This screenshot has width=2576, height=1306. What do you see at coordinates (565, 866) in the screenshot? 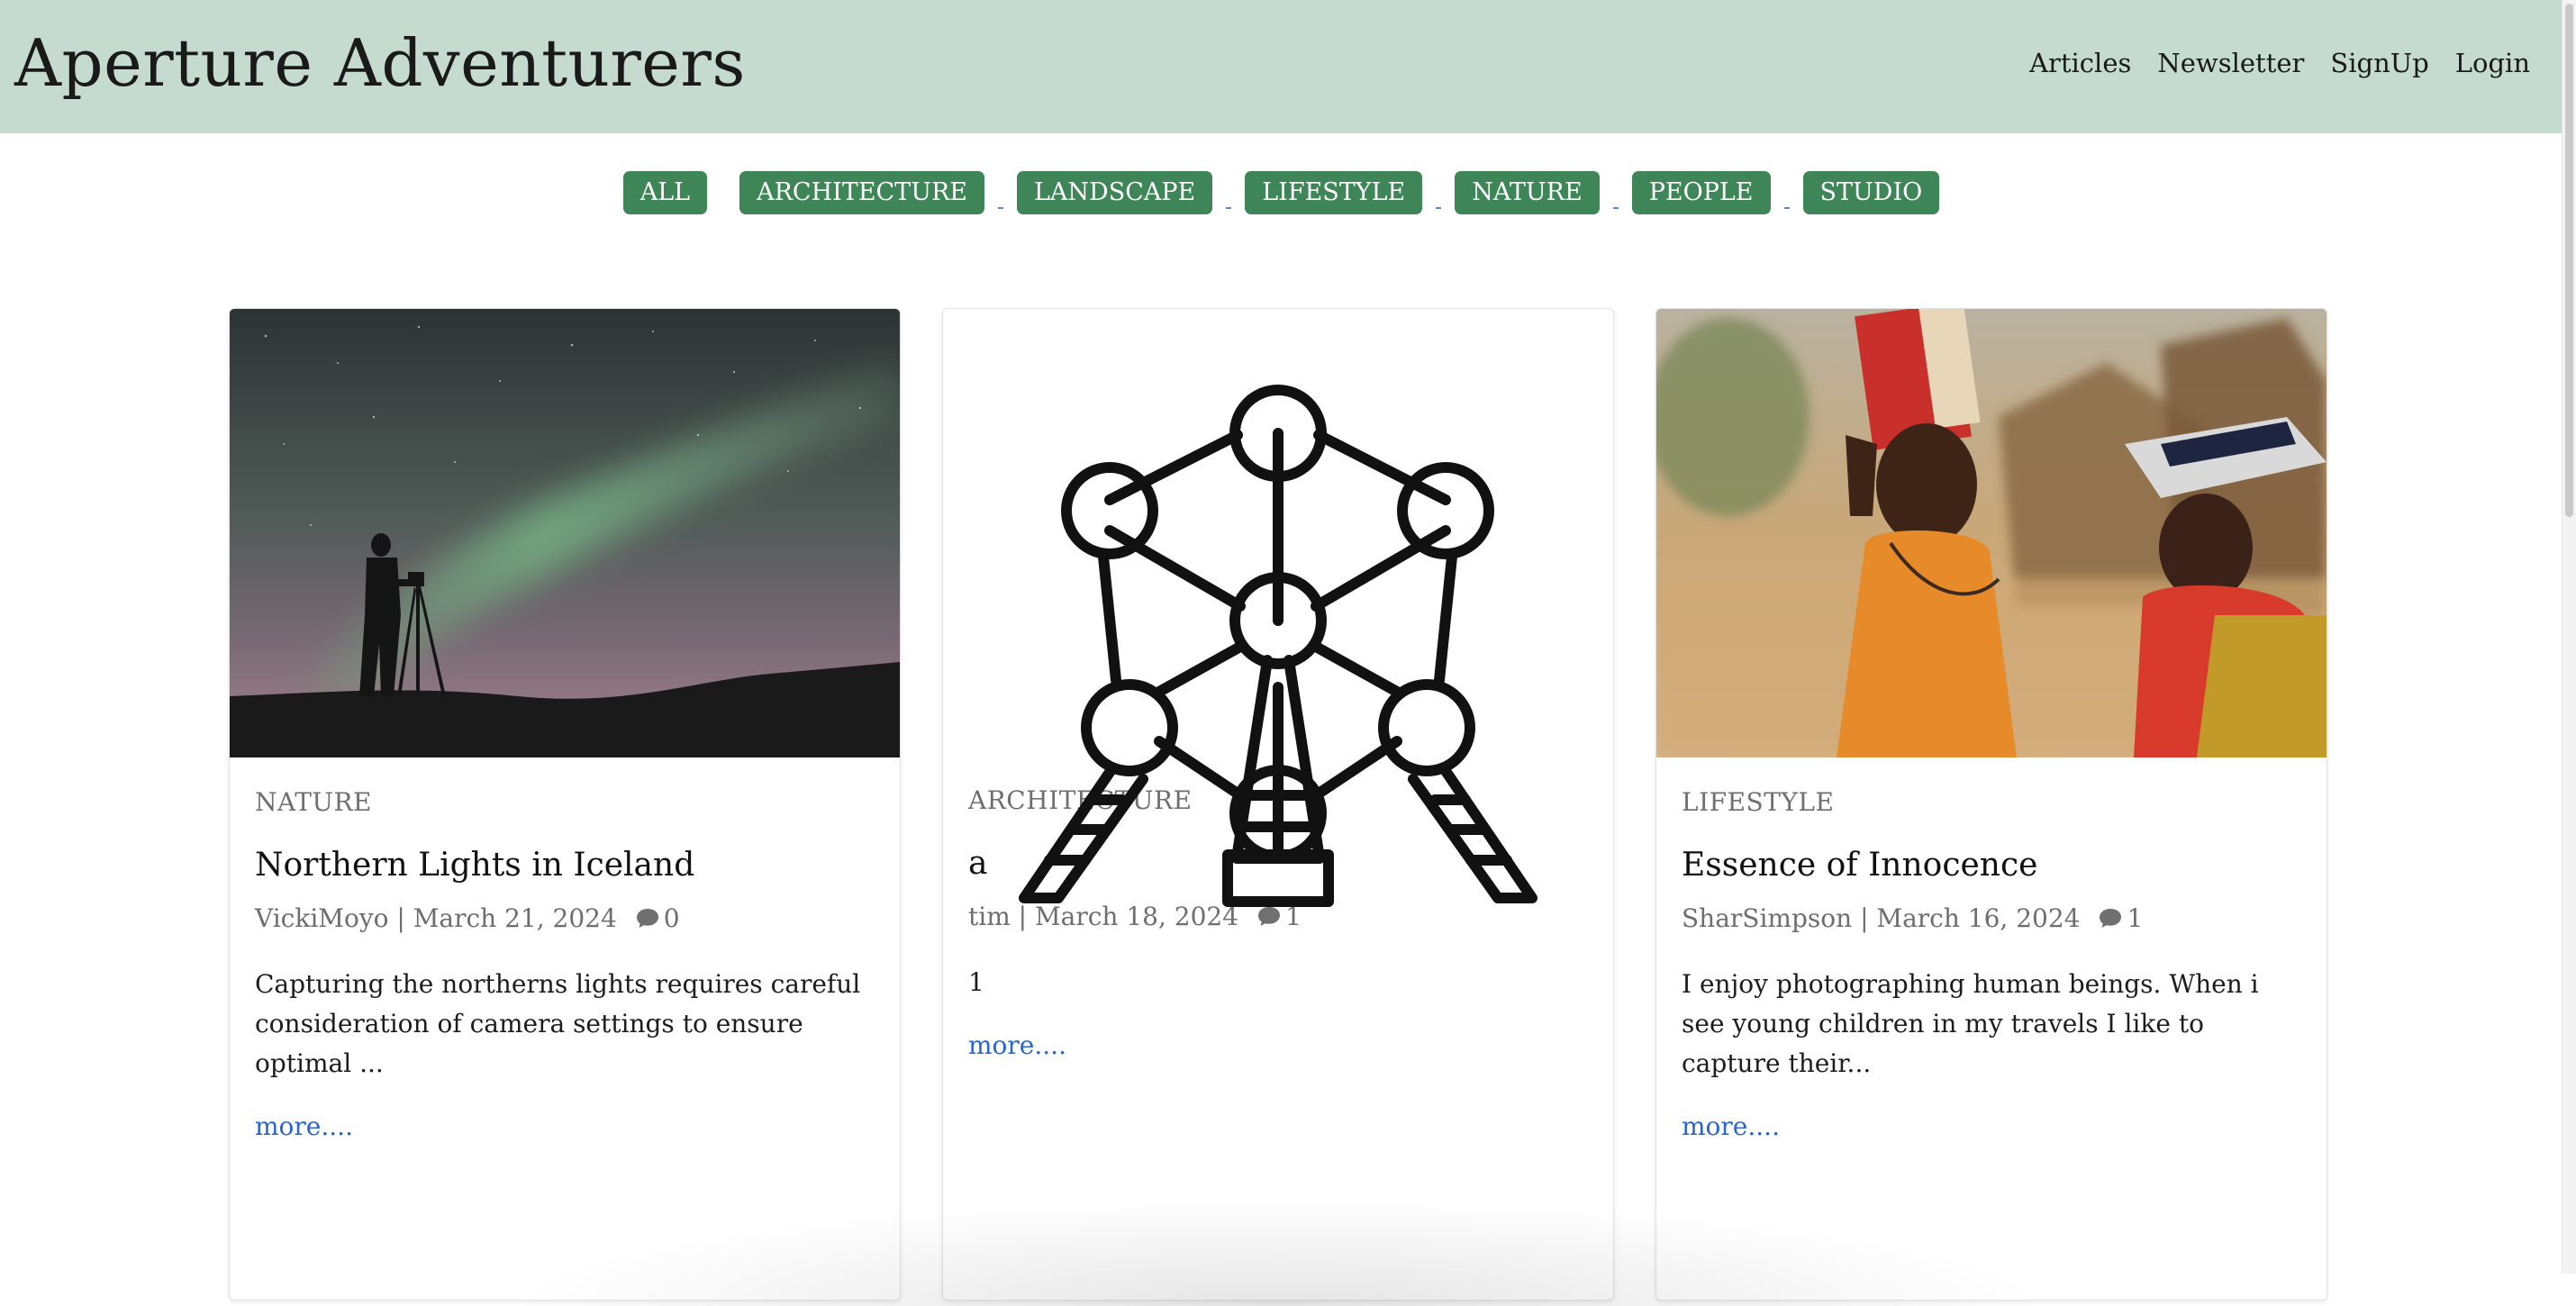
I see `card-title: Northern Lights in Iceland` at bounding box center [565, 866].